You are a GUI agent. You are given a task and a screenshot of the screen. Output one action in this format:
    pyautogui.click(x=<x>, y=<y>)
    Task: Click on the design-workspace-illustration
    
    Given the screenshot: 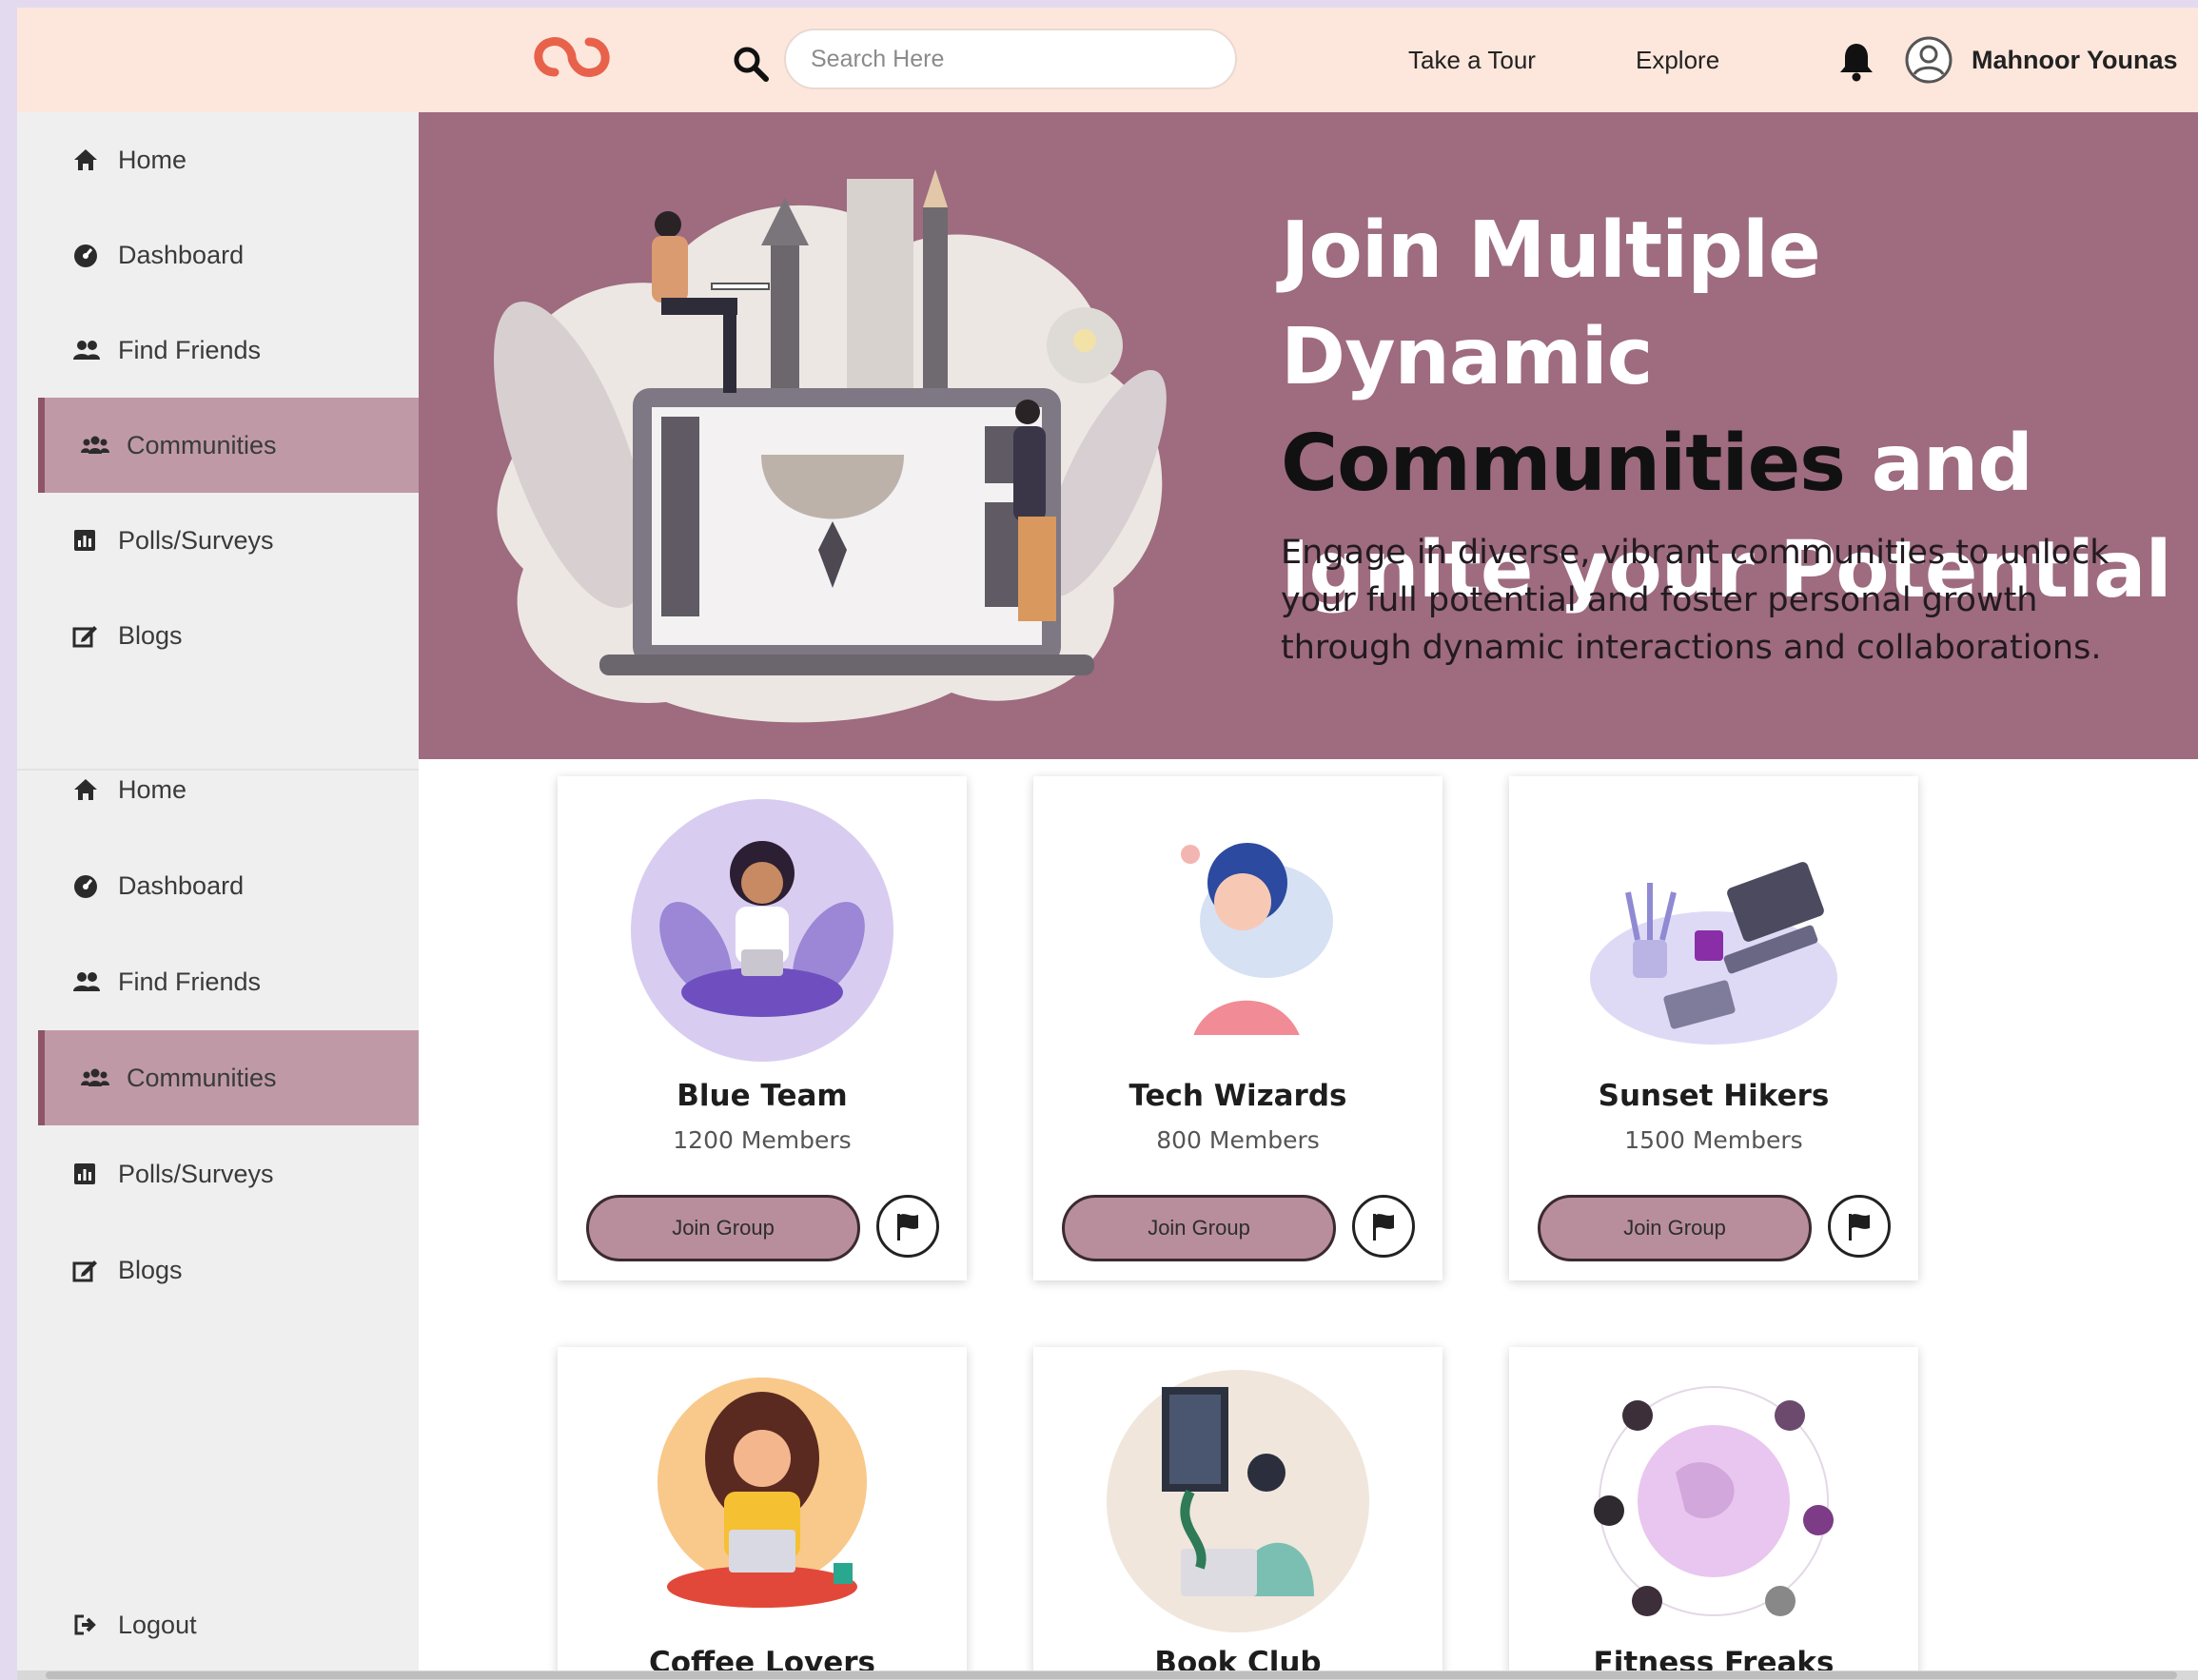 What is the action you would take?
    pyautogui.click(x=830, y=446)
    